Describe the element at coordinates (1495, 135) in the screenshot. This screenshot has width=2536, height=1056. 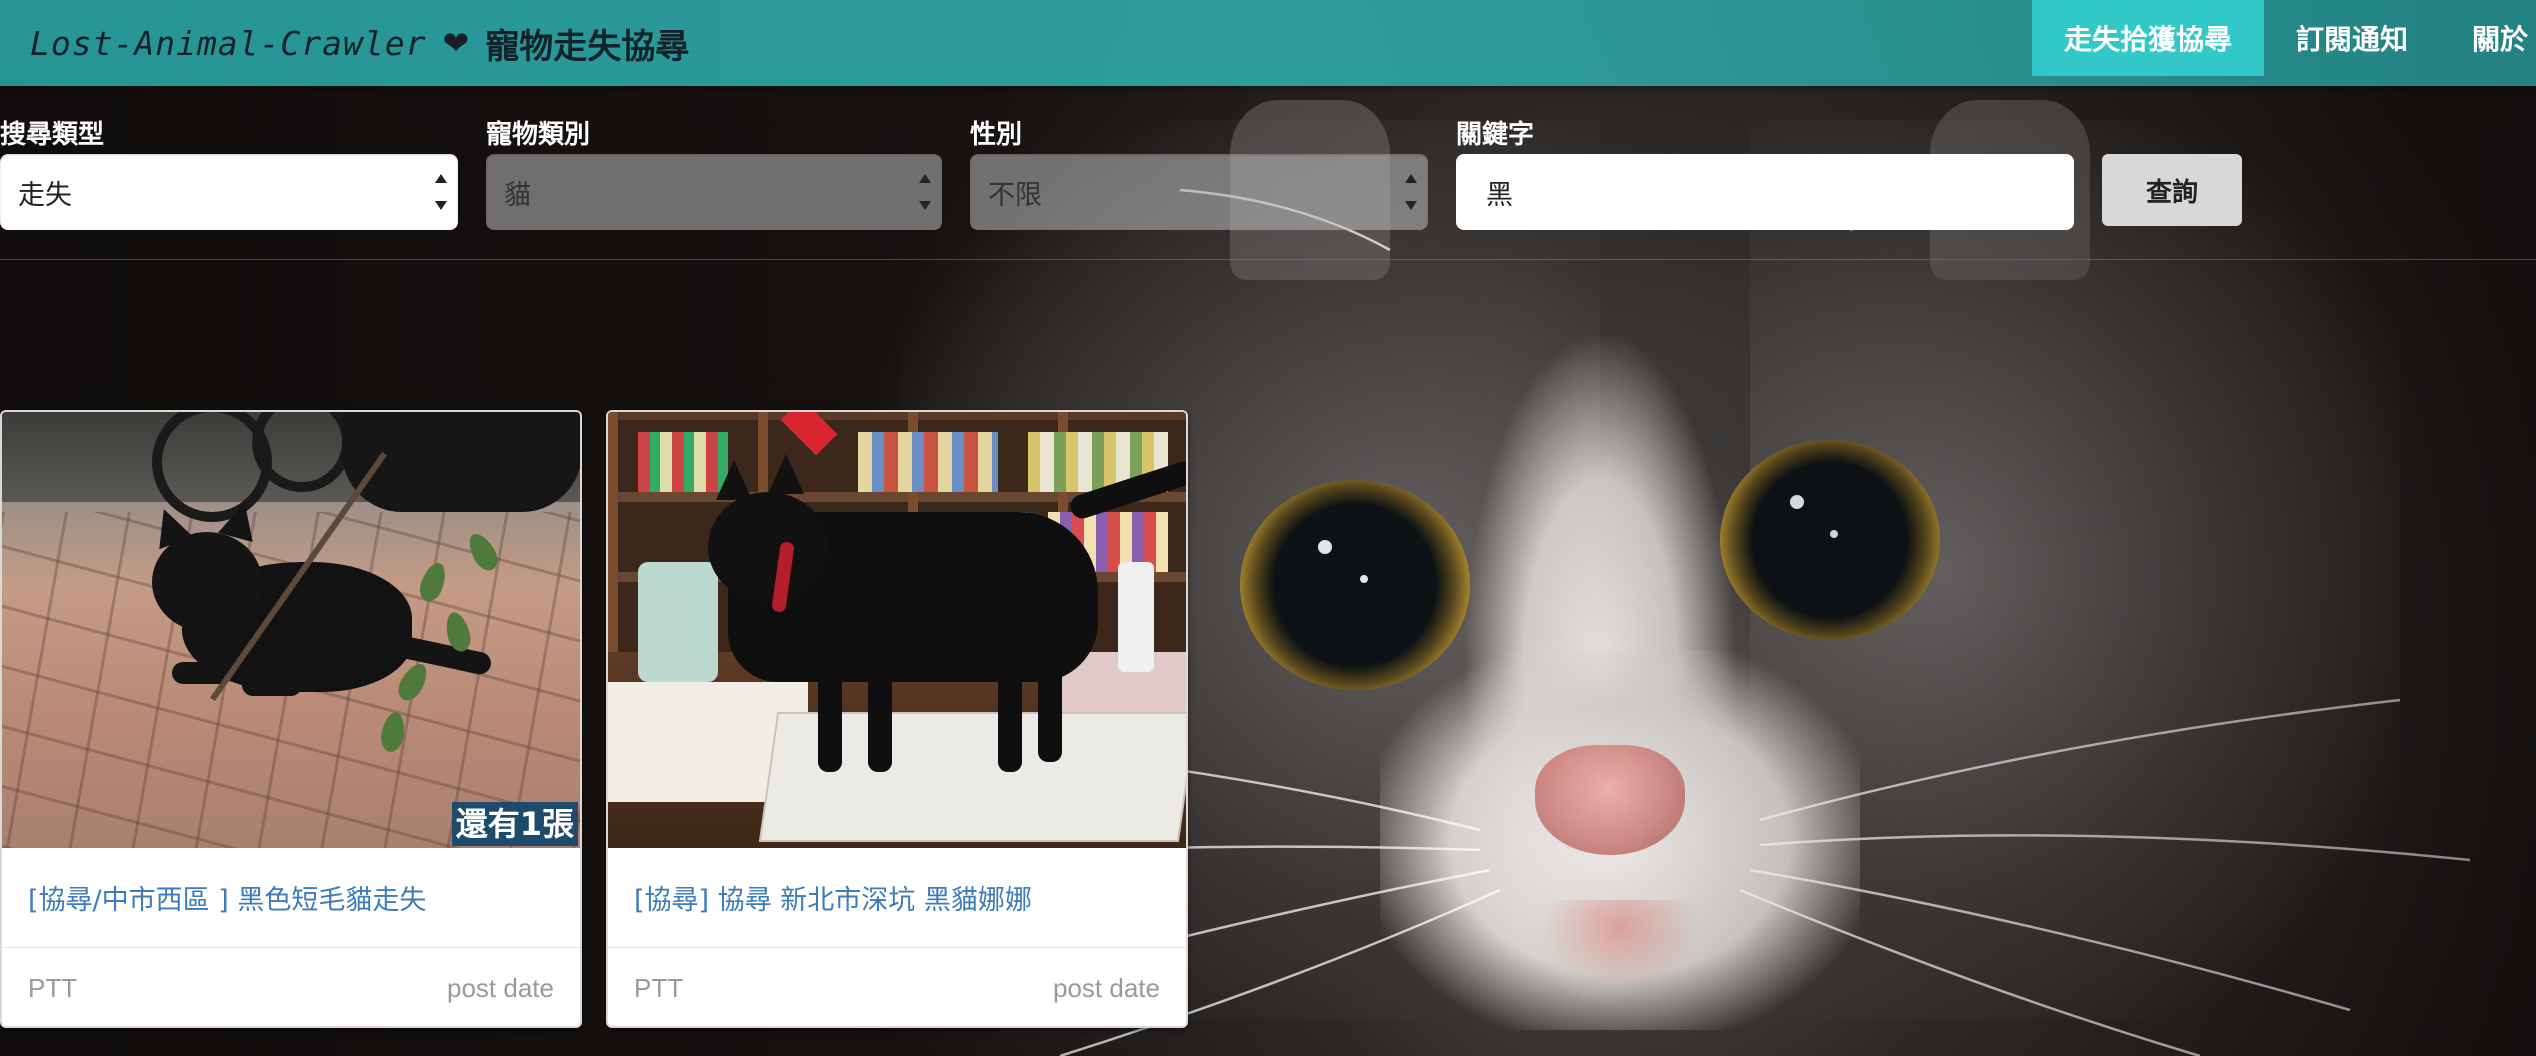
I see `keyword-label: 關鍵字` at that location.